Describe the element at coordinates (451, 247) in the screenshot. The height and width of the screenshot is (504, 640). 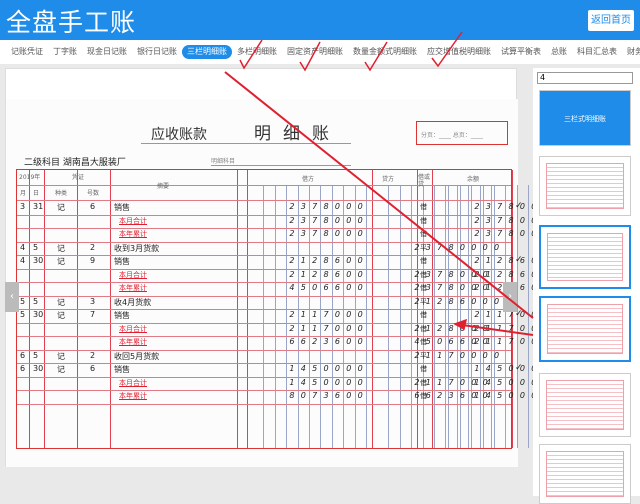
I see `credit-amount: 2378000` at that location.